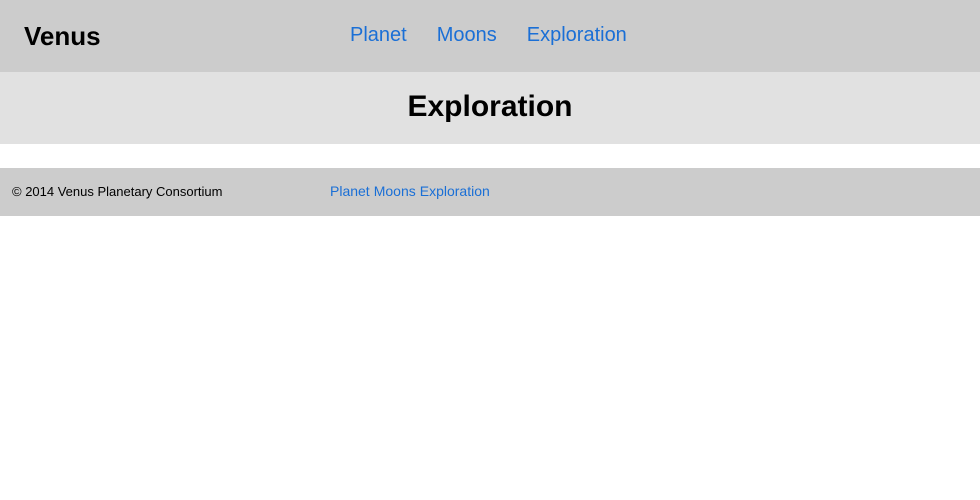 The image size is (980, 500). Describe the element at coordinates (350, 191) in the screenshot. I see `footer-link-planet: Planet` at that location.